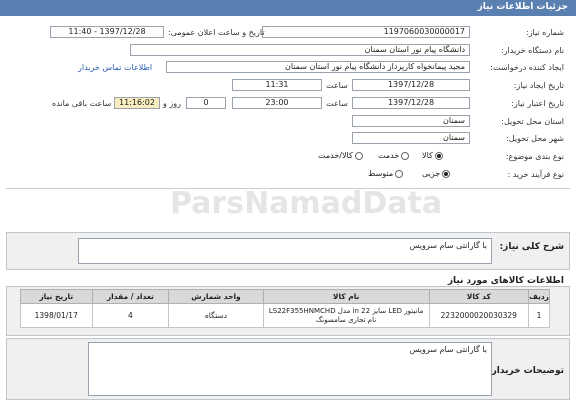 Image resolution: width=576 pixels, height=407 pixels. I want to click on validity-date-field: 1397/12/28, so click(411, 103).